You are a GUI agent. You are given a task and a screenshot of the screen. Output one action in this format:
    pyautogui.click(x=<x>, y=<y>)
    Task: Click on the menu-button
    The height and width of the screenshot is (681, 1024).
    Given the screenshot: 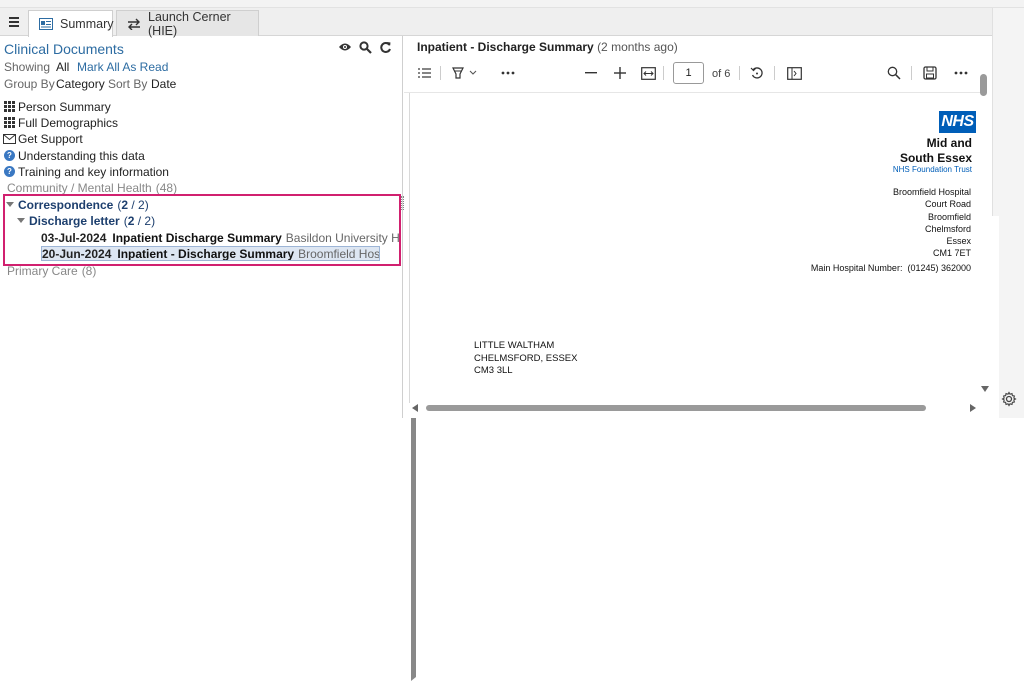 What is the action you would take?
    pyautogui.click(x=14, y=22)
    